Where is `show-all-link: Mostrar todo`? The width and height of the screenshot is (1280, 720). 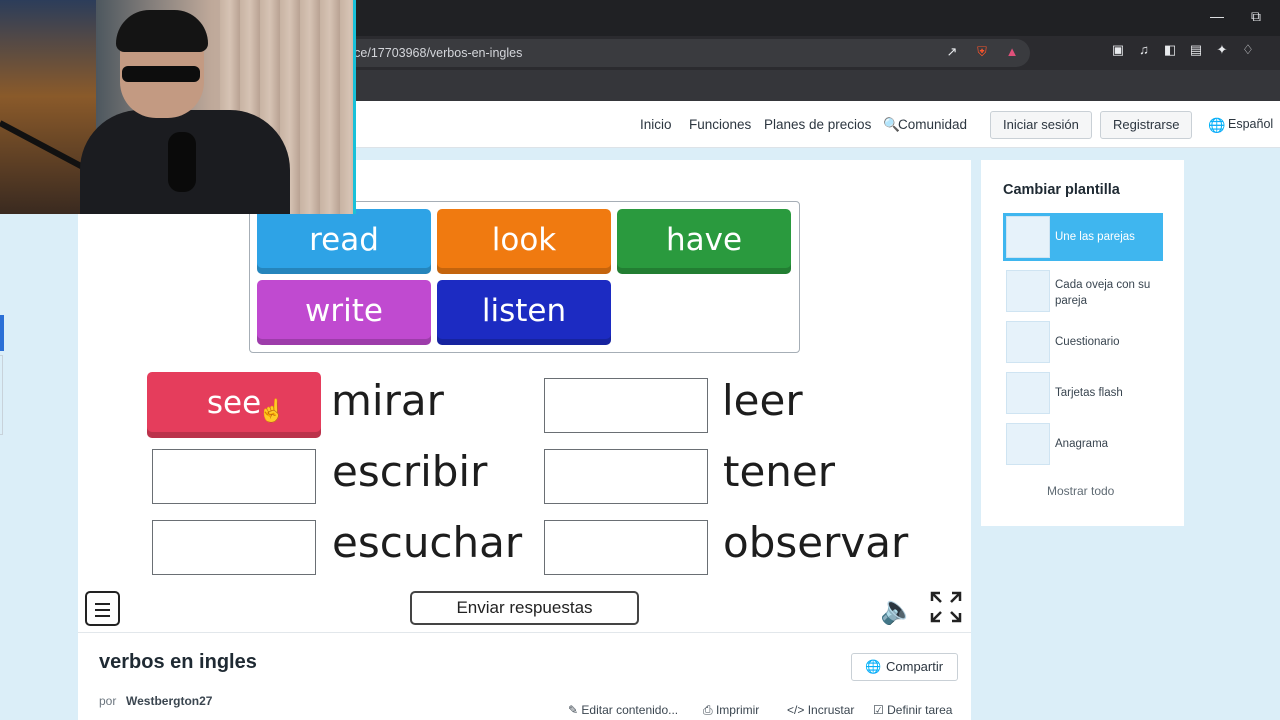 show-all-link: Mostrar todo is located at coordinates (1080, 491).